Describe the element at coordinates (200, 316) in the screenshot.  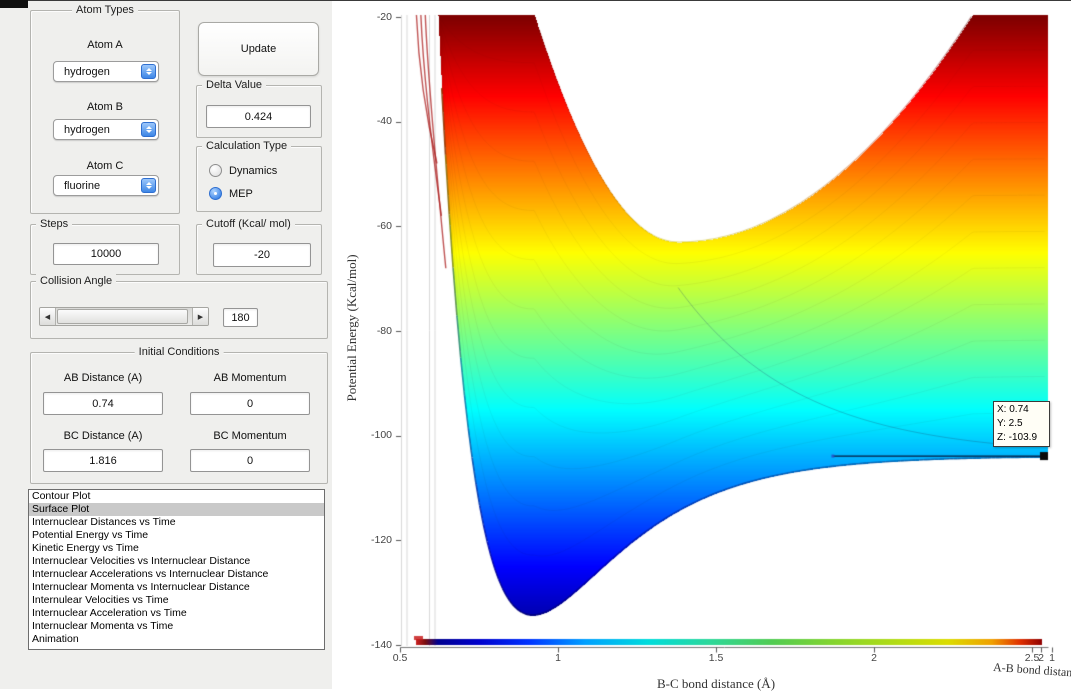
I see `slider-right-arrow-icon: ▶` at that location.